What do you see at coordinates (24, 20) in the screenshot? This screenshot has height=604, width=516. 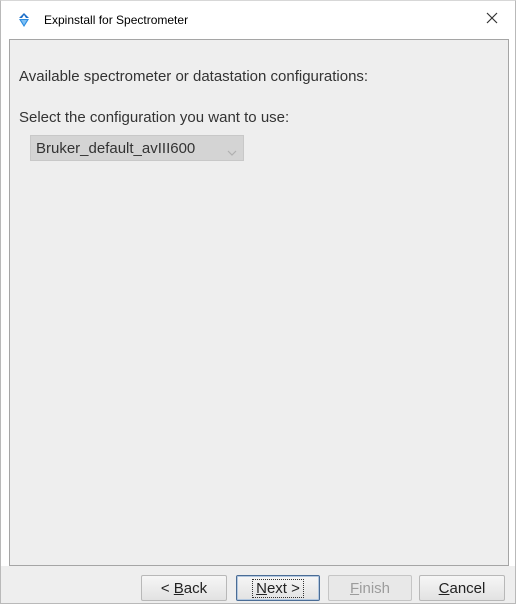 I see `app-icon` at bounding box center [24, 20].